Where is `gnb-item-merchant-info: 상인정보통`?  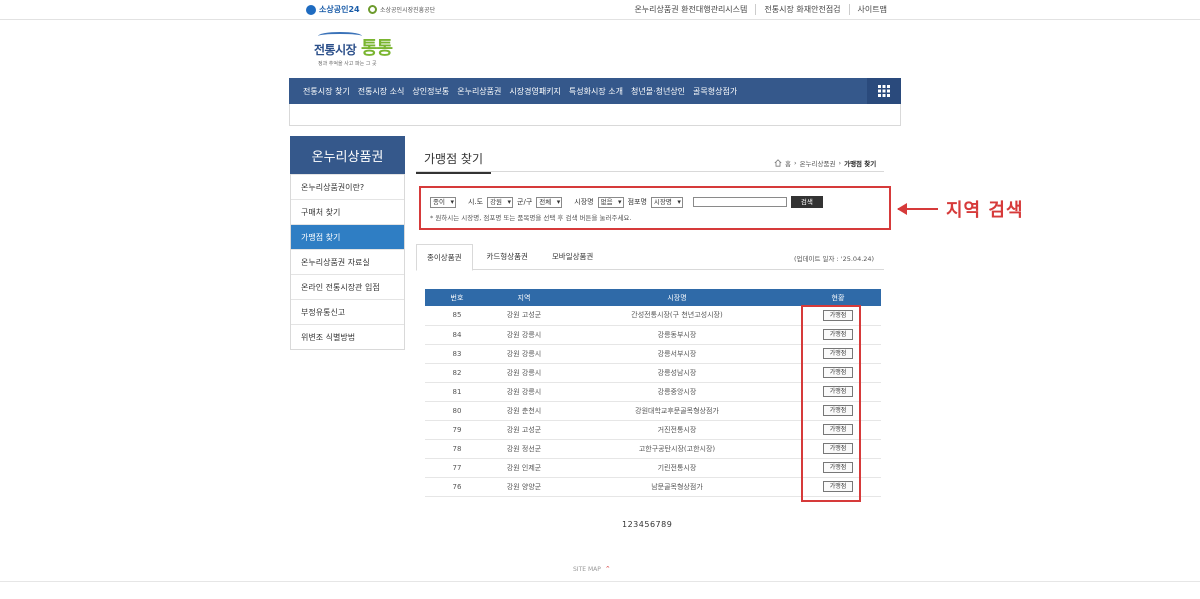 gnb-item-merchant-info: 상인정보통 is located at coordinates (430, 91).